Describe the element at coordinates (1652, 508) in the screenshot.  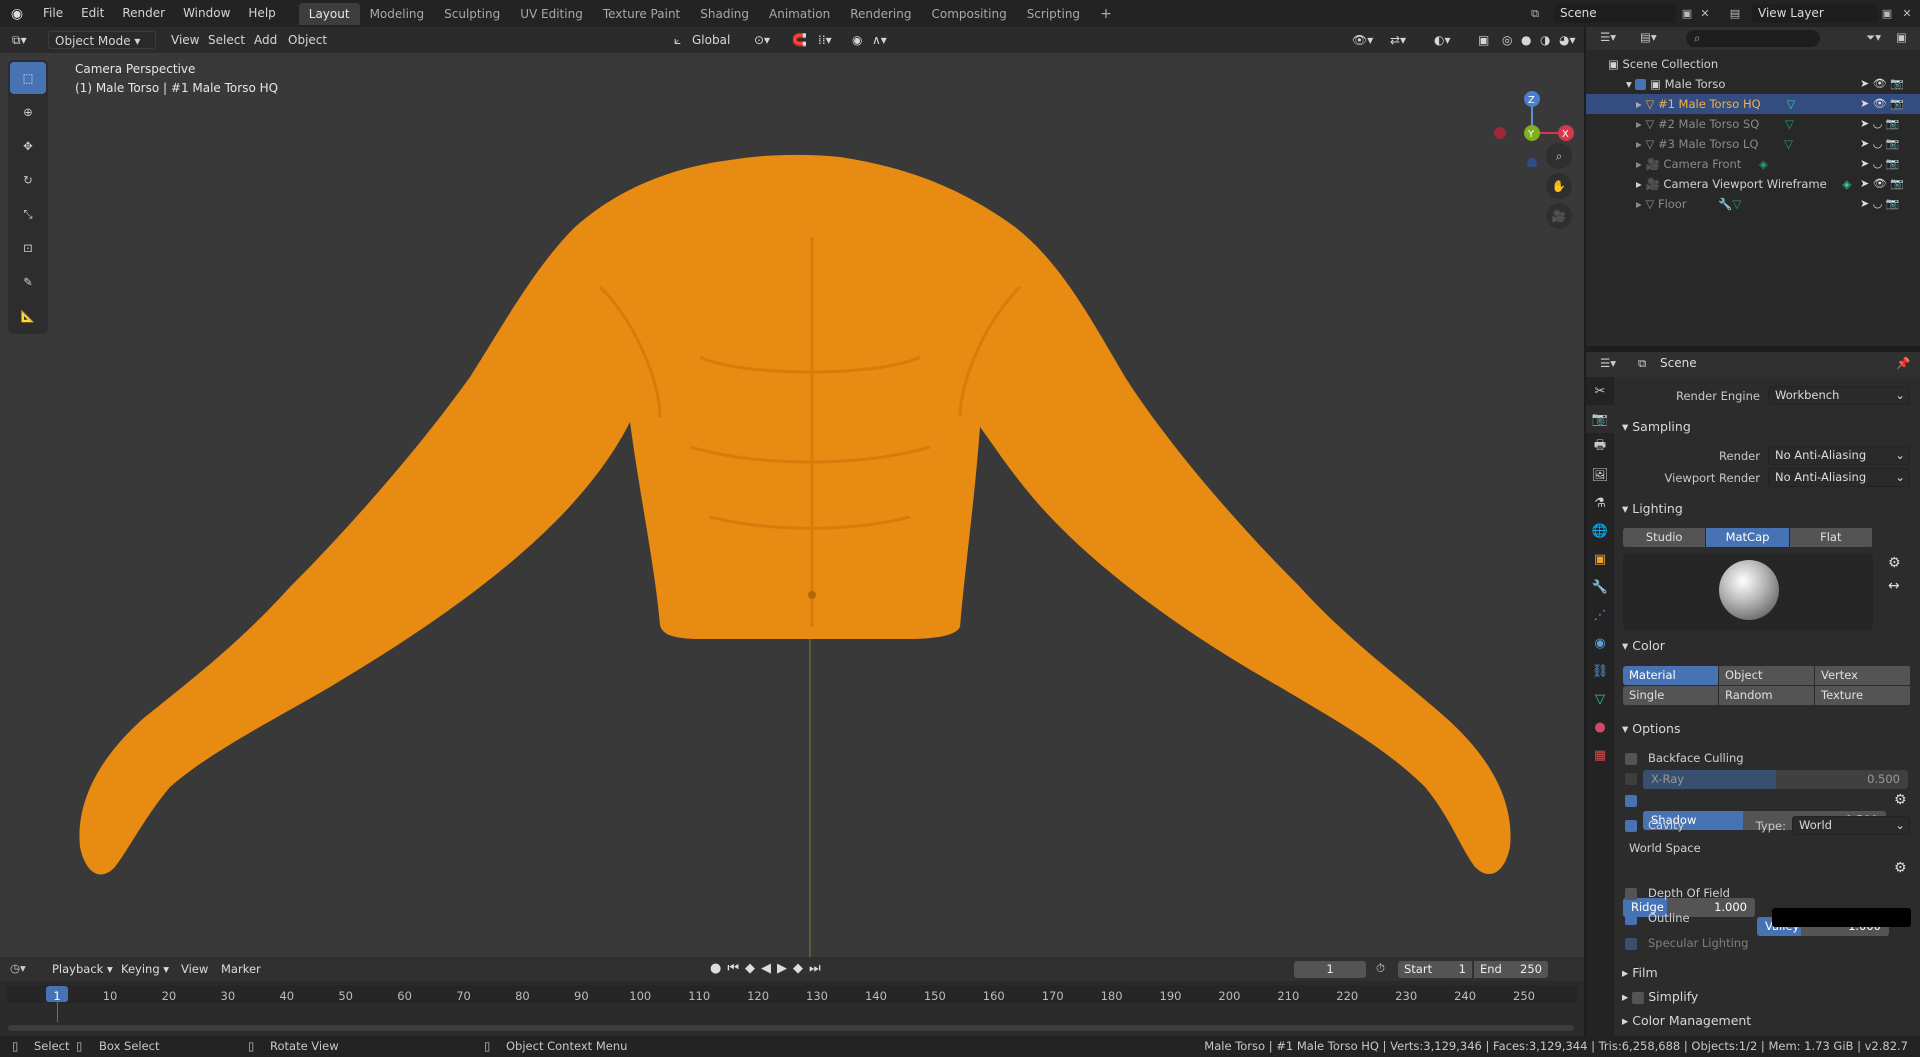
I see `lighting-panel-header: ▾ Lighting` at that location.